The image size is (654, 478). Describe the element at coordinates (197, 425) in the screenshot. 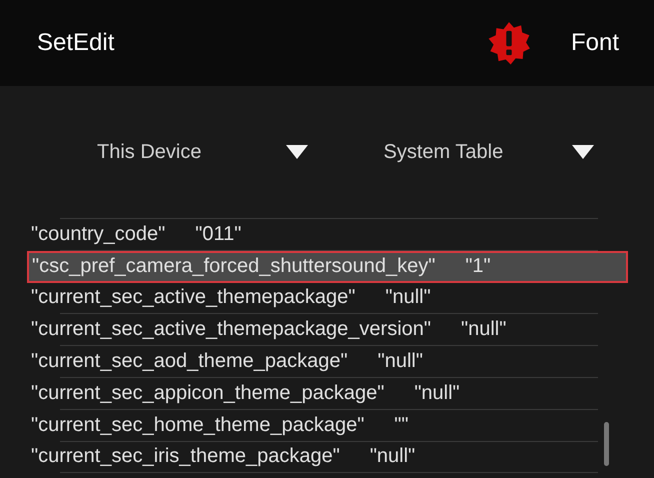

I see `setting-key: "current_sec_home_theme_package"` at that location.